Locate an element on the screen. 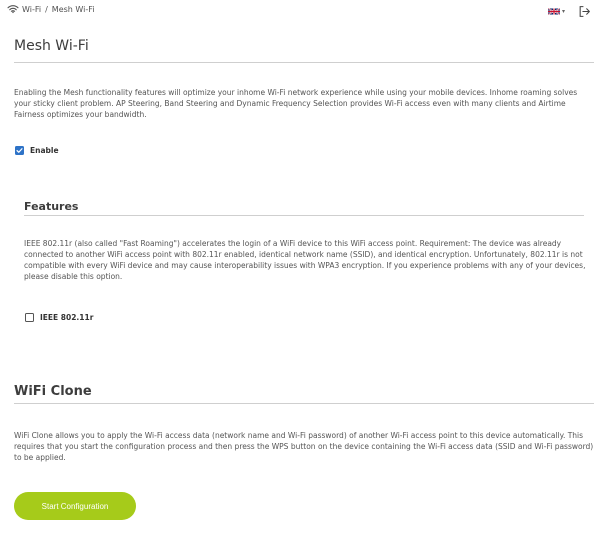 The width and height of the screenshot is (599, 556). enable-checkbox is located at coordinates (19, 150).